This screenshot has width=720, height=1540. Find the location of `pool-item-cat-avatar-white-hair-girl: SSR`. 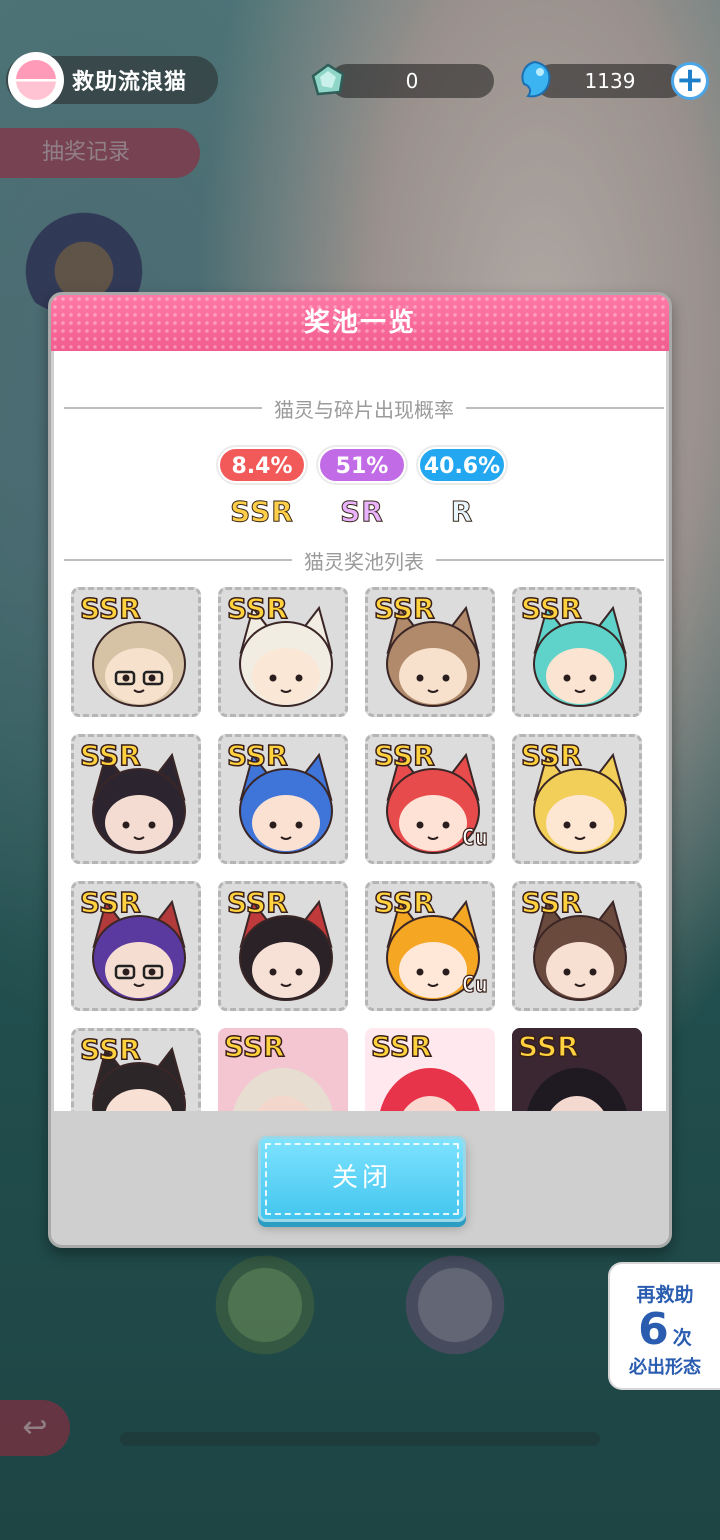

pool-item-cat-avatar-white-hair-girl: SSR is located at coordinates (283, 652).